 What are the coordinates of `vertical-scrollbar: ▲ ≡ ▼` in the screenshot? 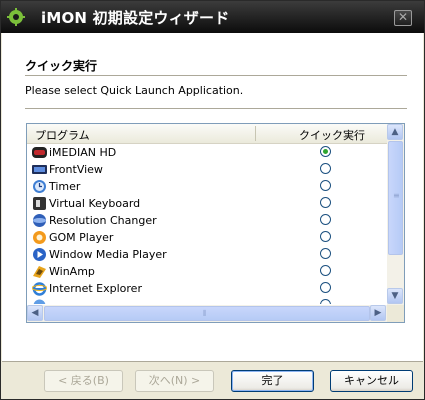 It's located at (395, 214).